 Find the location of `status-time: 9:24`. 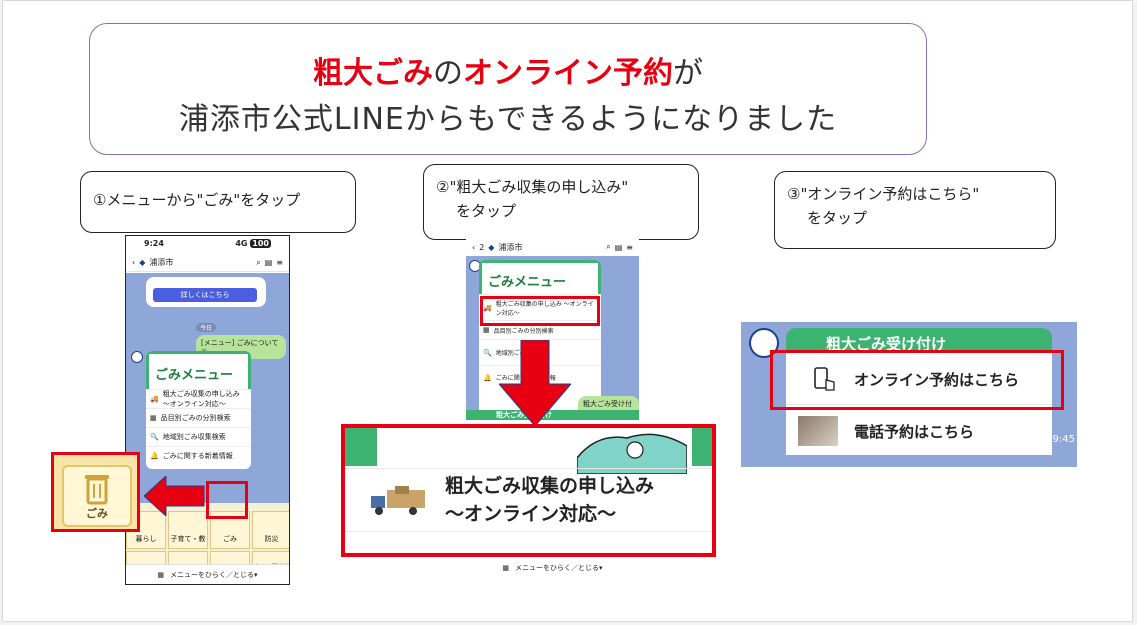

status-time: 9:24 is located at coordinates (154, 243).